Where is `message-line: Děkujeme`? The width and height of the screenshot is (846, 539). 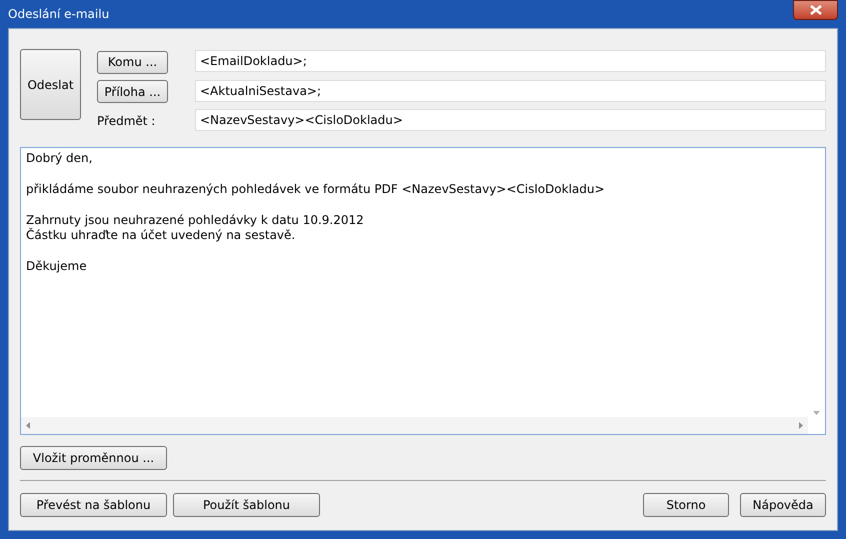
message-line: Děkujeme is located at coordinates (57, 266).